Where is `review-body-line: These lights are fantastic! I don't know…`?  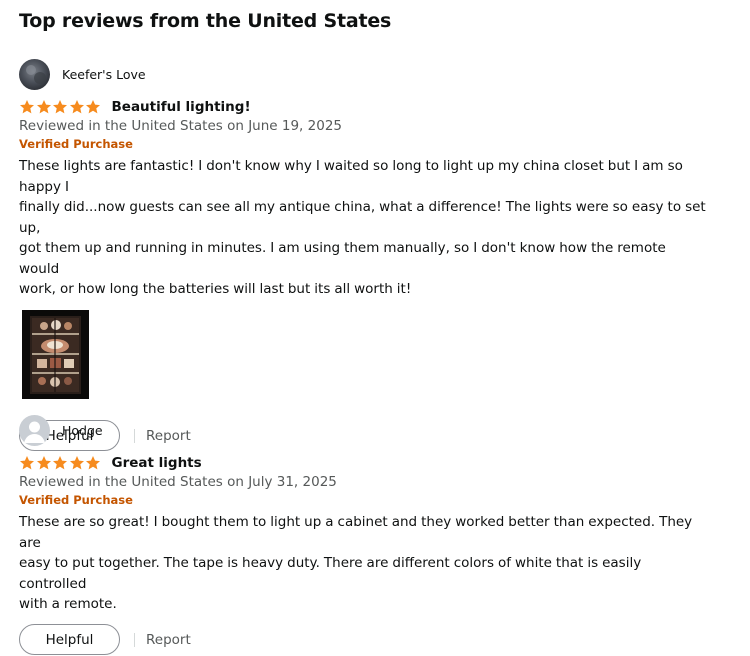 review-body-line: These lights are fantastic! I don't know… is located at coordinates (351, 176).